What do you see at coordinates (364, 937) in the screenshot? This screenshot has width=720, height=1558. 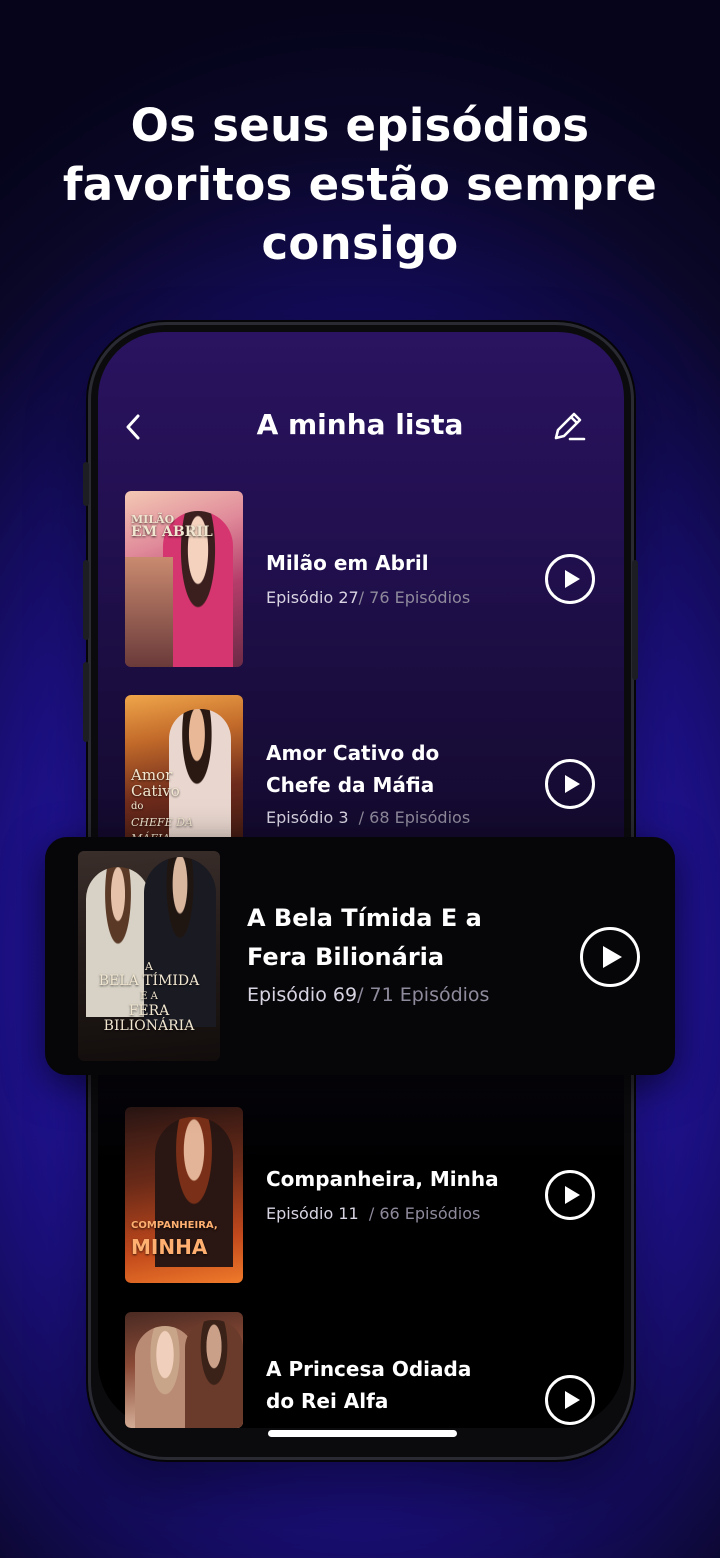 I see `series-title: A Bela Tímida E a Fera Bilionária` at bounding box center [364, 937].